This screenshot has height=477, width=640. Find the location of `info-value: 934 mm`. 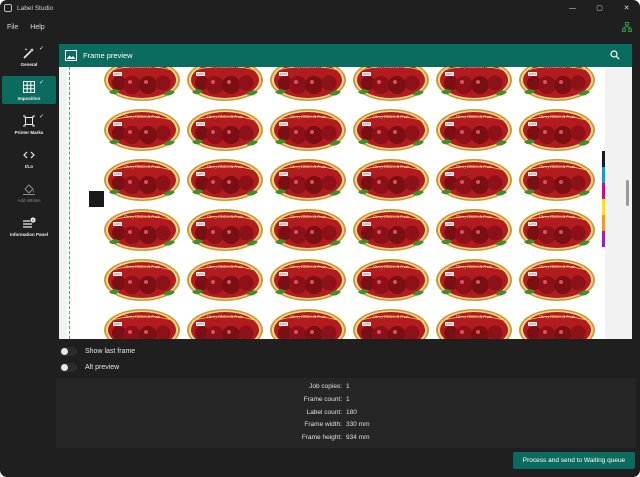

info-value: 934 mm is located at coordinates (358, 437).